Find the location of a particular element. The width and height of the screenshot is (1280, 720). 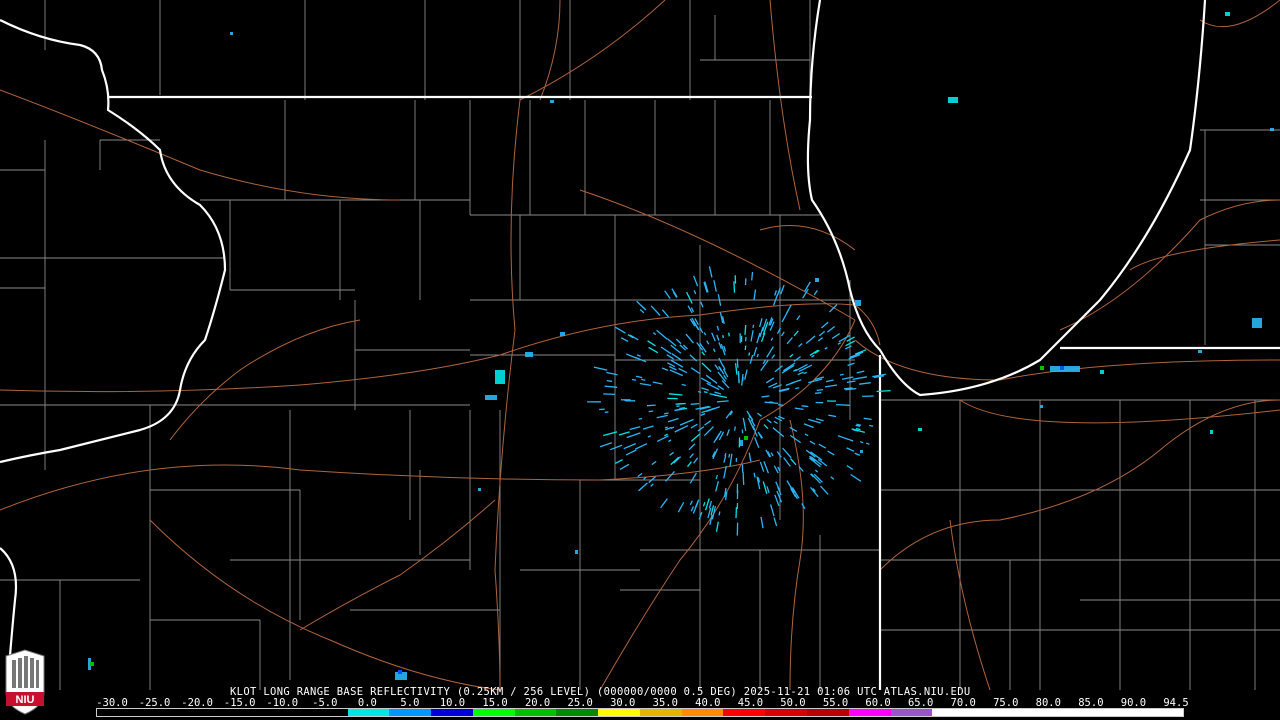

logo-text: NIU is located at coordinates (25, 700).